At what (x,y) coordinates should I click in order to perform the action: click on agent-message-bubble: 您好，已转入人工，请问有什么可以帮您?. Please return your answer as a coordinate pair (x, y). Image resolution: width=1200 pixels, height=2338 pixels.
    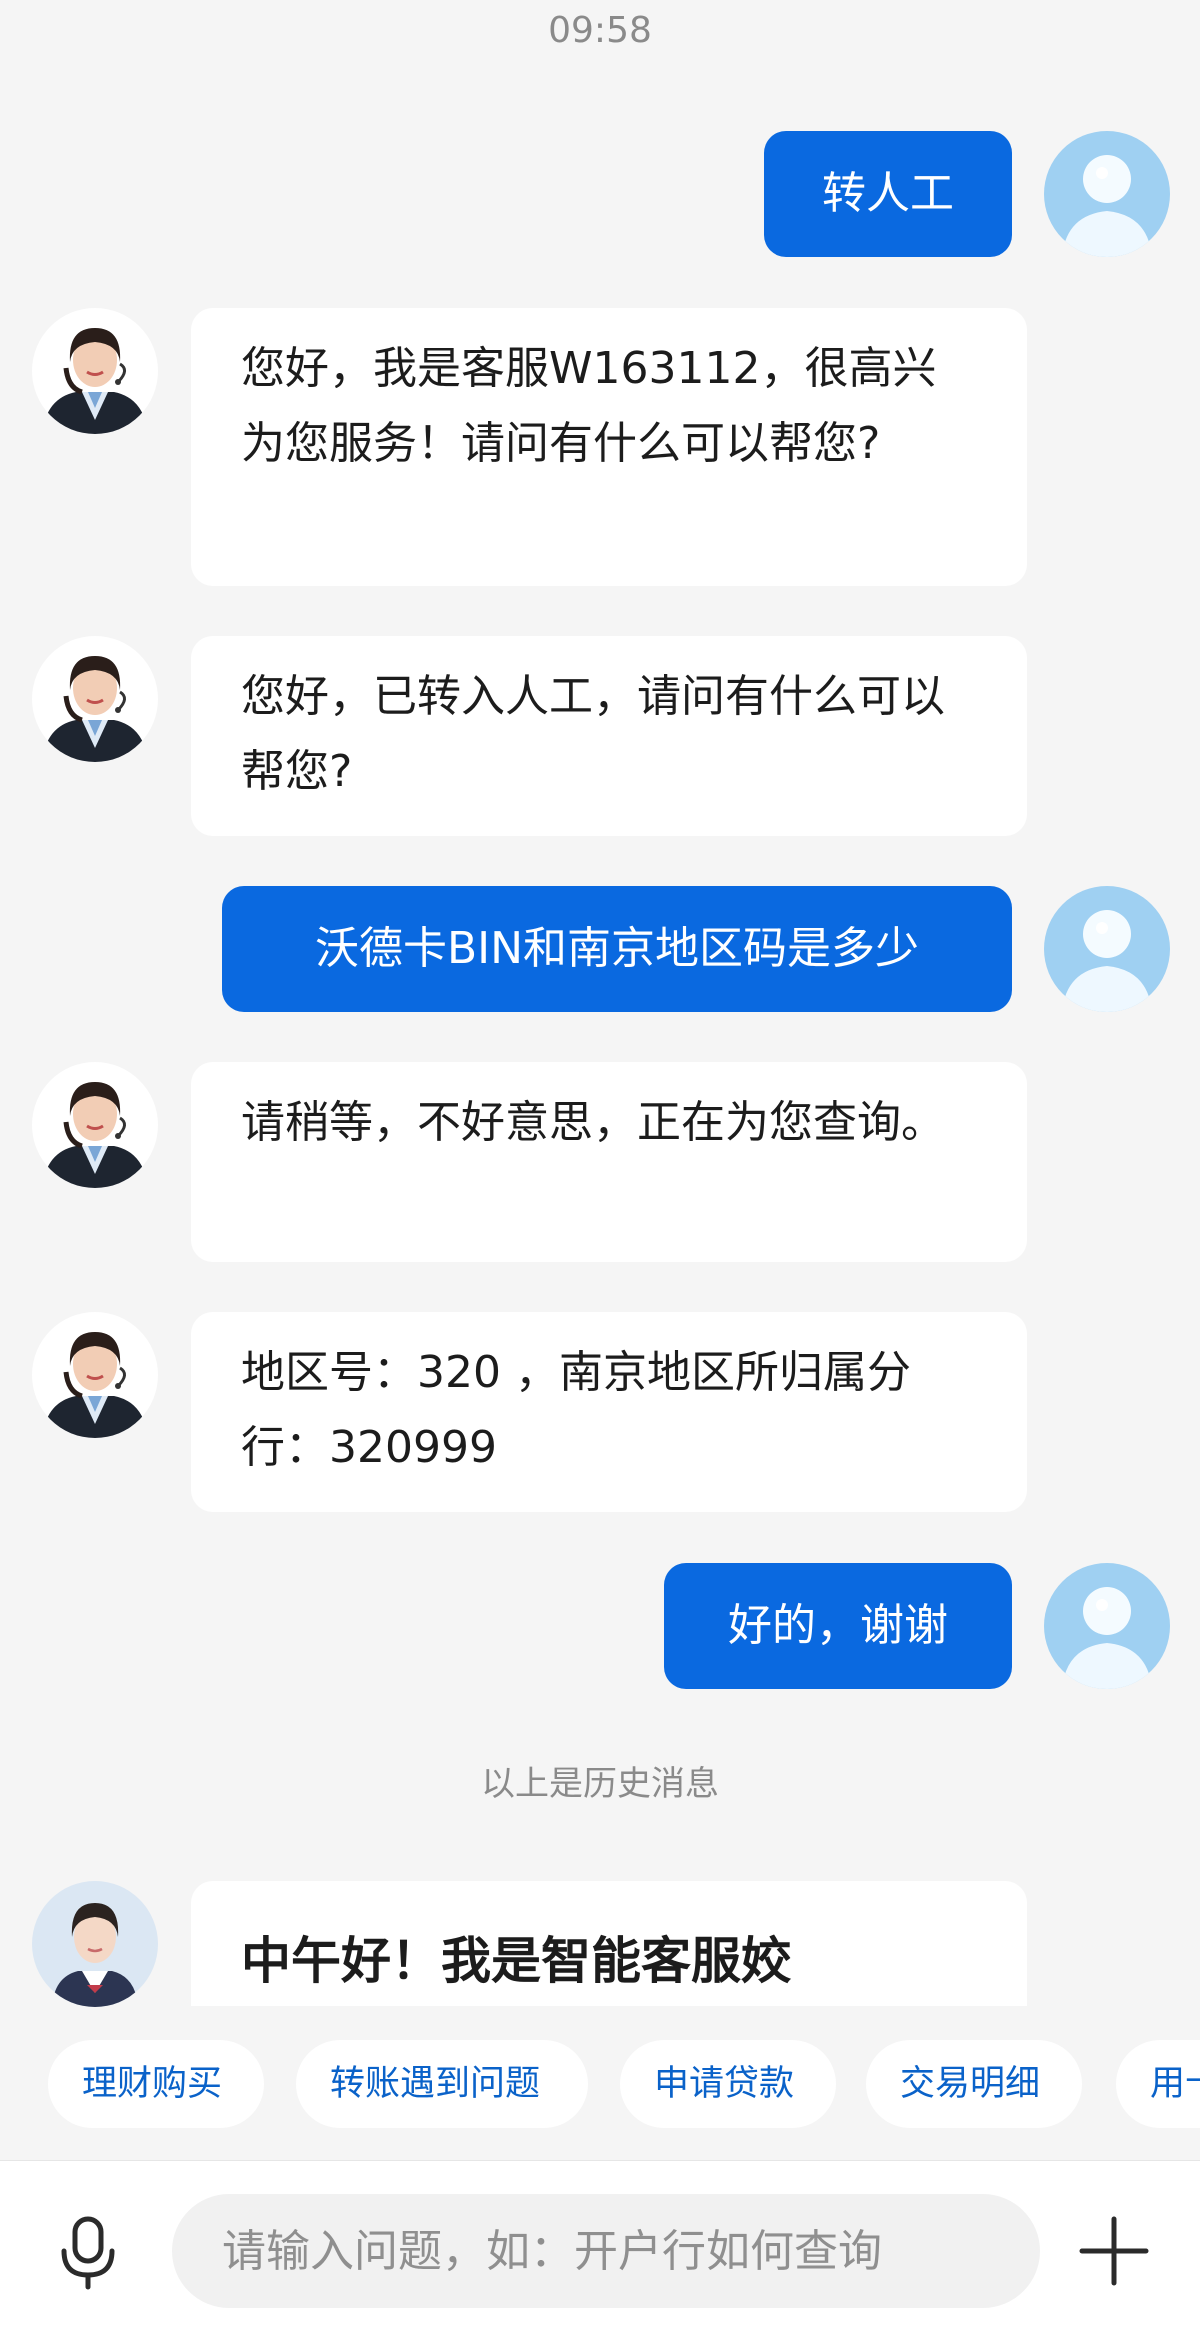
    Looking at the image, I should click on (609, 736).